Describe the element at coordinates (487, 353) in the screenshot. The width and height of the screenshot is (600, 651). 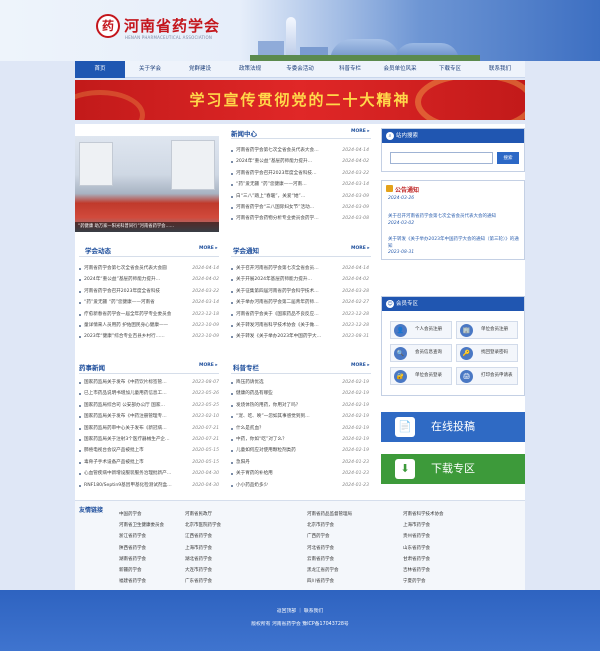
I see `recover-password-button: 🔑 找回登录密码` at that location.